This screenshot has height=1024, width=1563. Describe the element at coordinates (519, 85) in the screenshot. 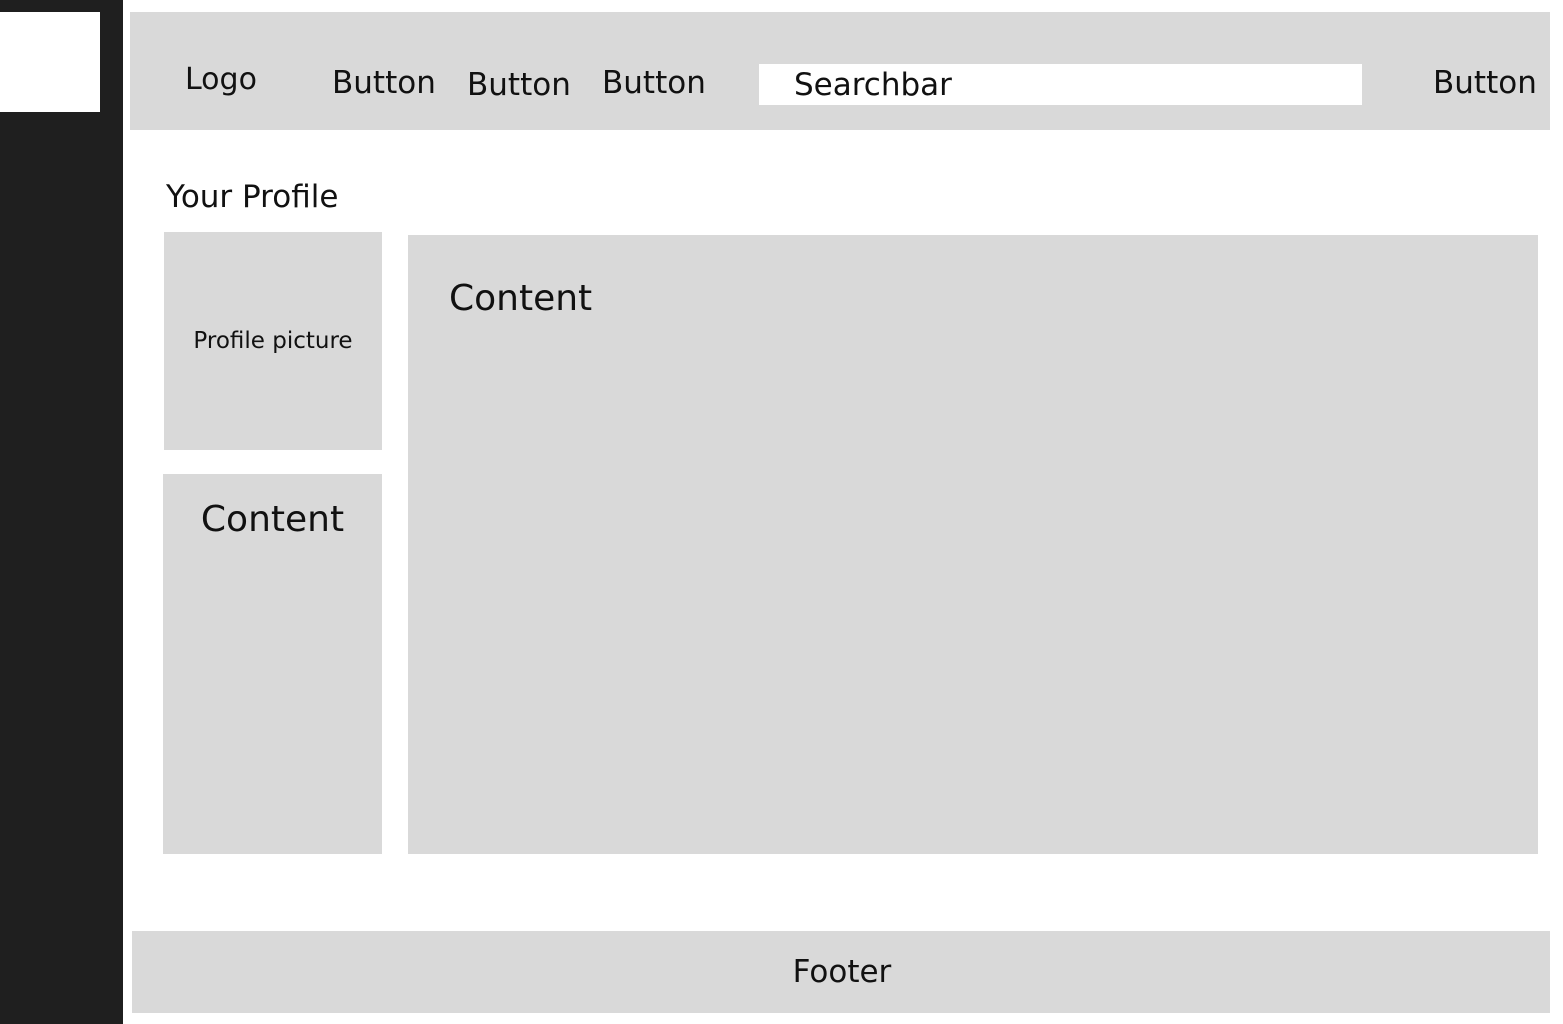

I see `nav-button-2: Button` at that location.